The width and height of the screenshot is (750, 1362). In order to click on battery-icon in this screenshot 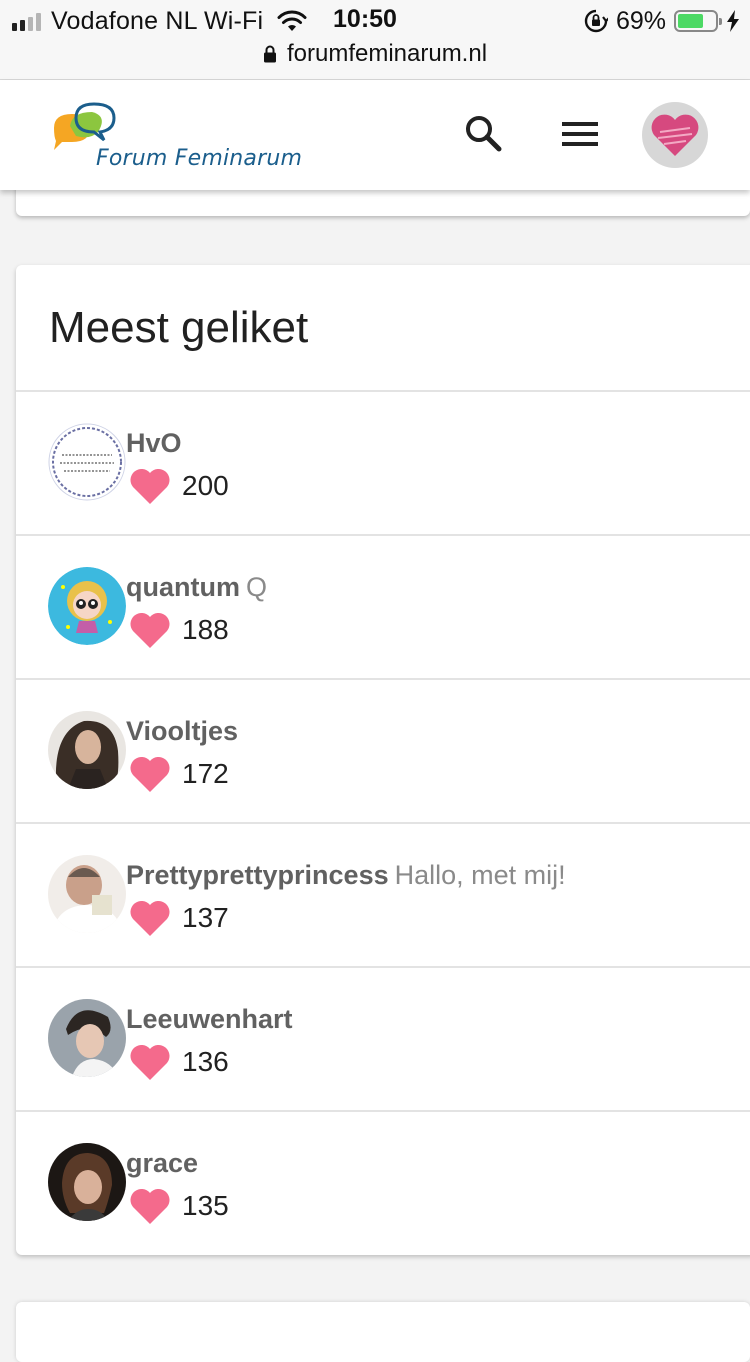, I will do `click(698, 21)`.